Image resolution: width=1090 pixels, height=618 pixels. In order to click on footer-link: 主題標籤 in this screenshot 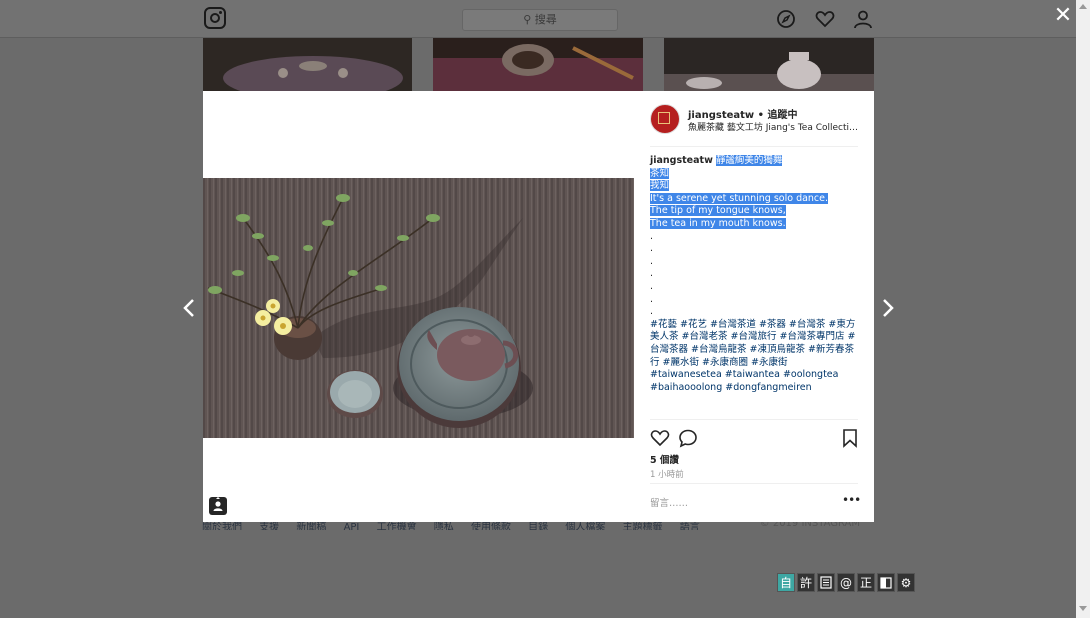, I will do `click(643, 526)`.